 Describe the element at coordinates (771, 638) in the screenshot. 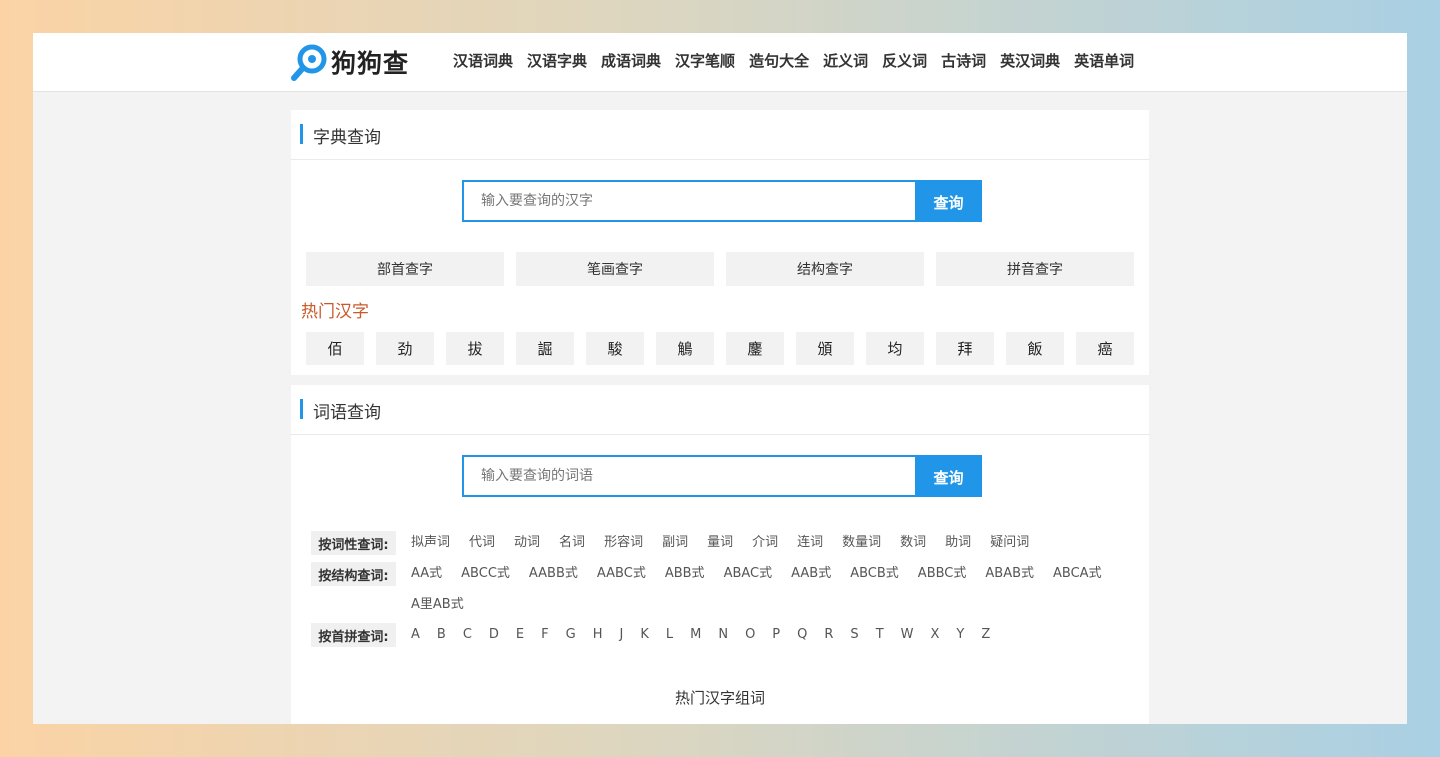

I see `filter-items: A B C D E F G H J K L M N O P Q R S T W` at that location.